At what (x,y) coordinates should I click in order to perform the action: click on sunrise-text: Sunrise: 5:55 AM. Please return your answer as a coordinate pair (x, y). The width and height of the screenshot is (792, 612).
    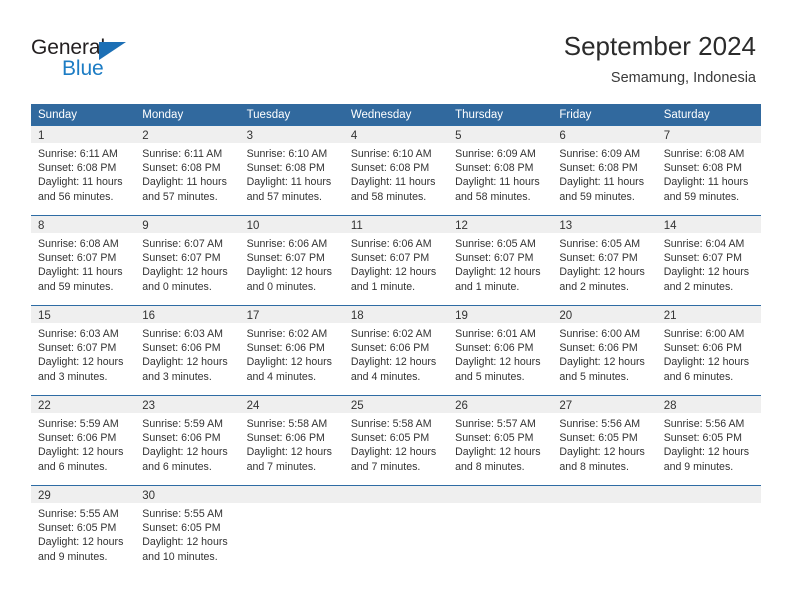
    Looking at the image, I should click on (182, 514).